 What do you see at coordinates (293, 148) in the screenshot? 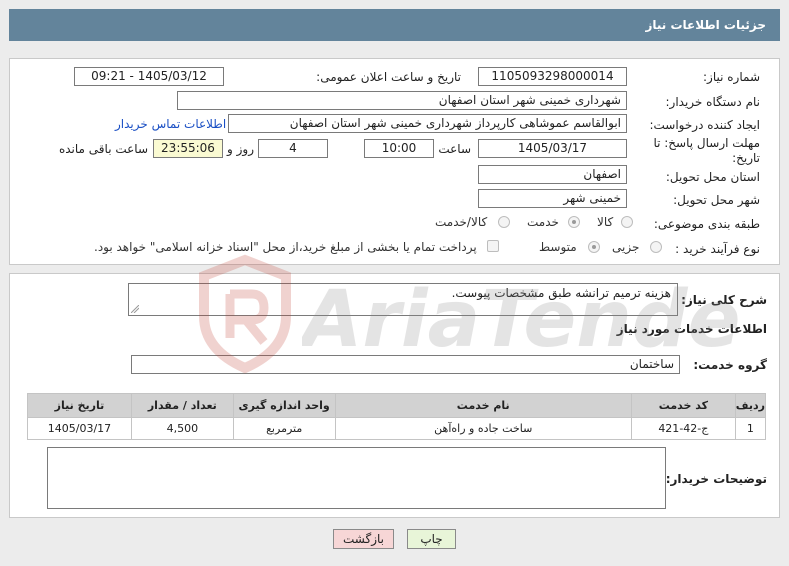
I see `days-remaining-field: 4` at bounding box center [293, 148].